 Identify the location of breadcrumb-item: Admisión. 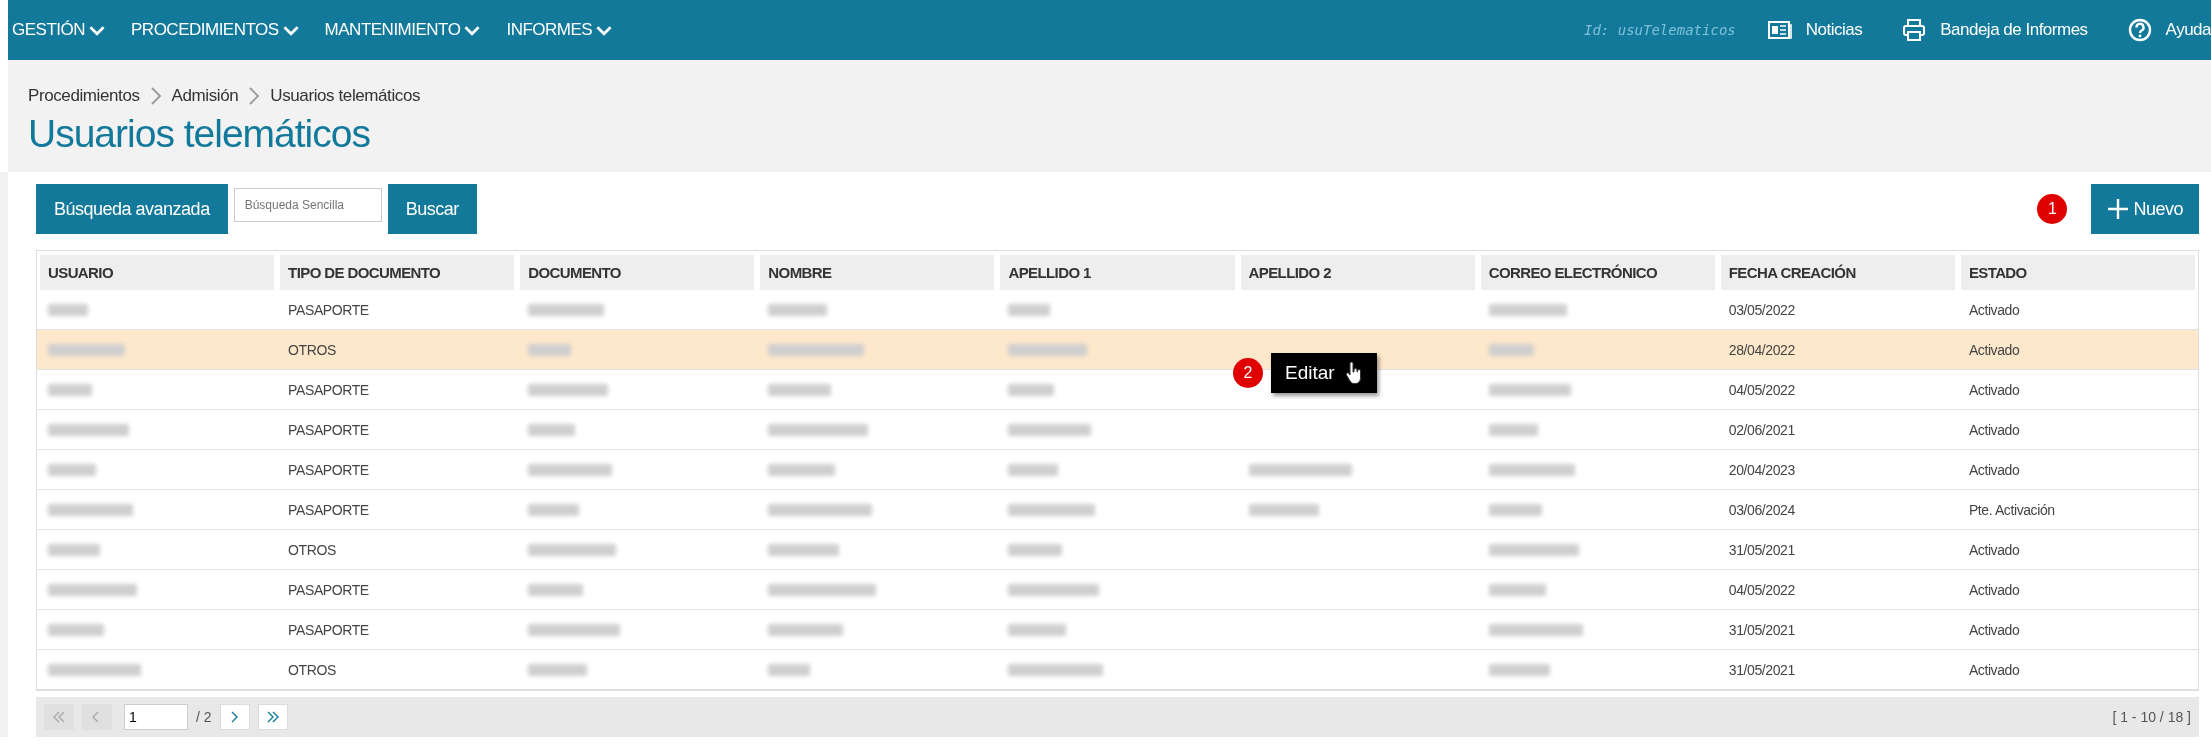
(205, 96).